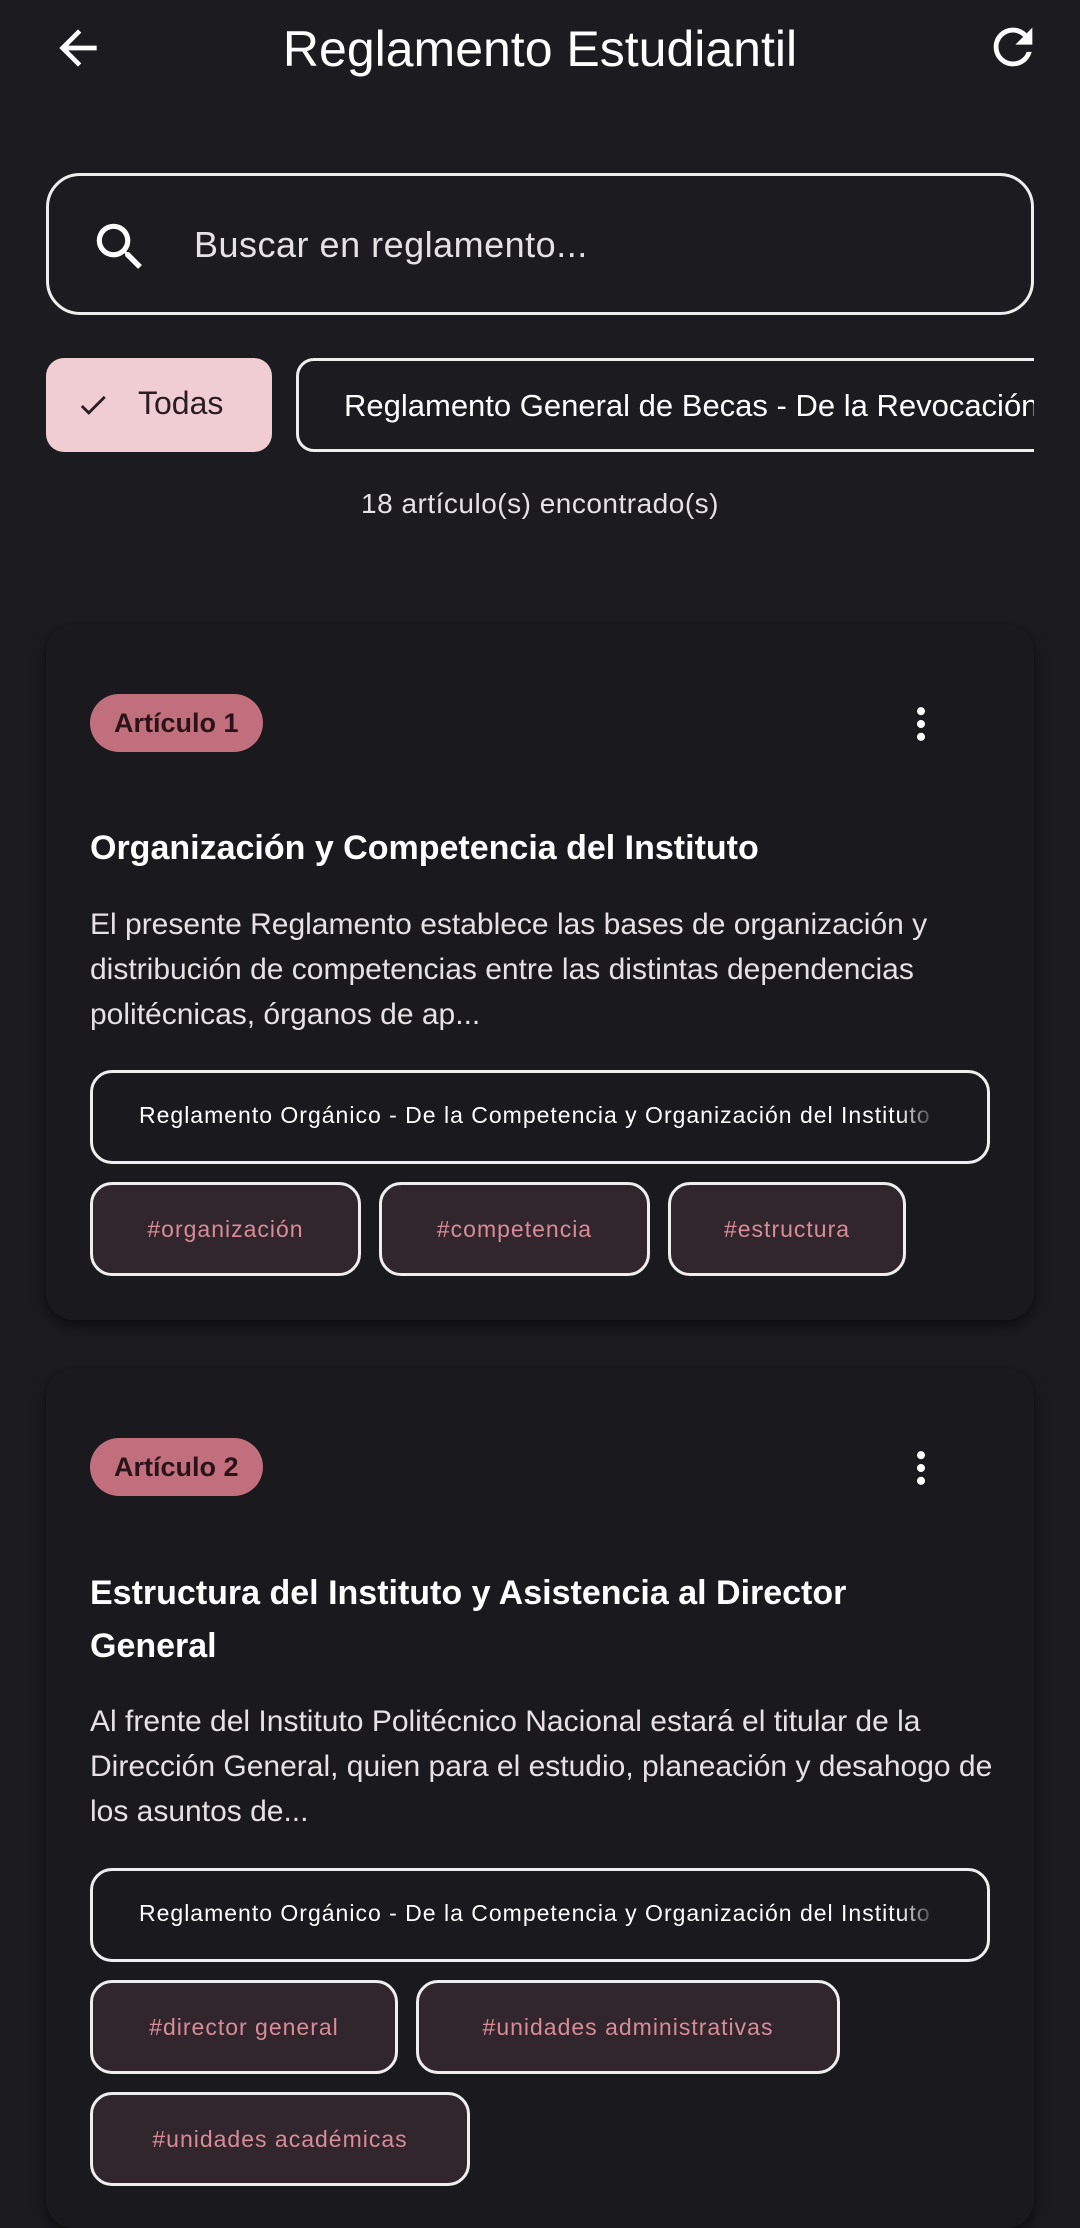 The image size is (1080, 2228). I want to click on article-title: Organización y Competencia del Instituto, so click(424, 848).